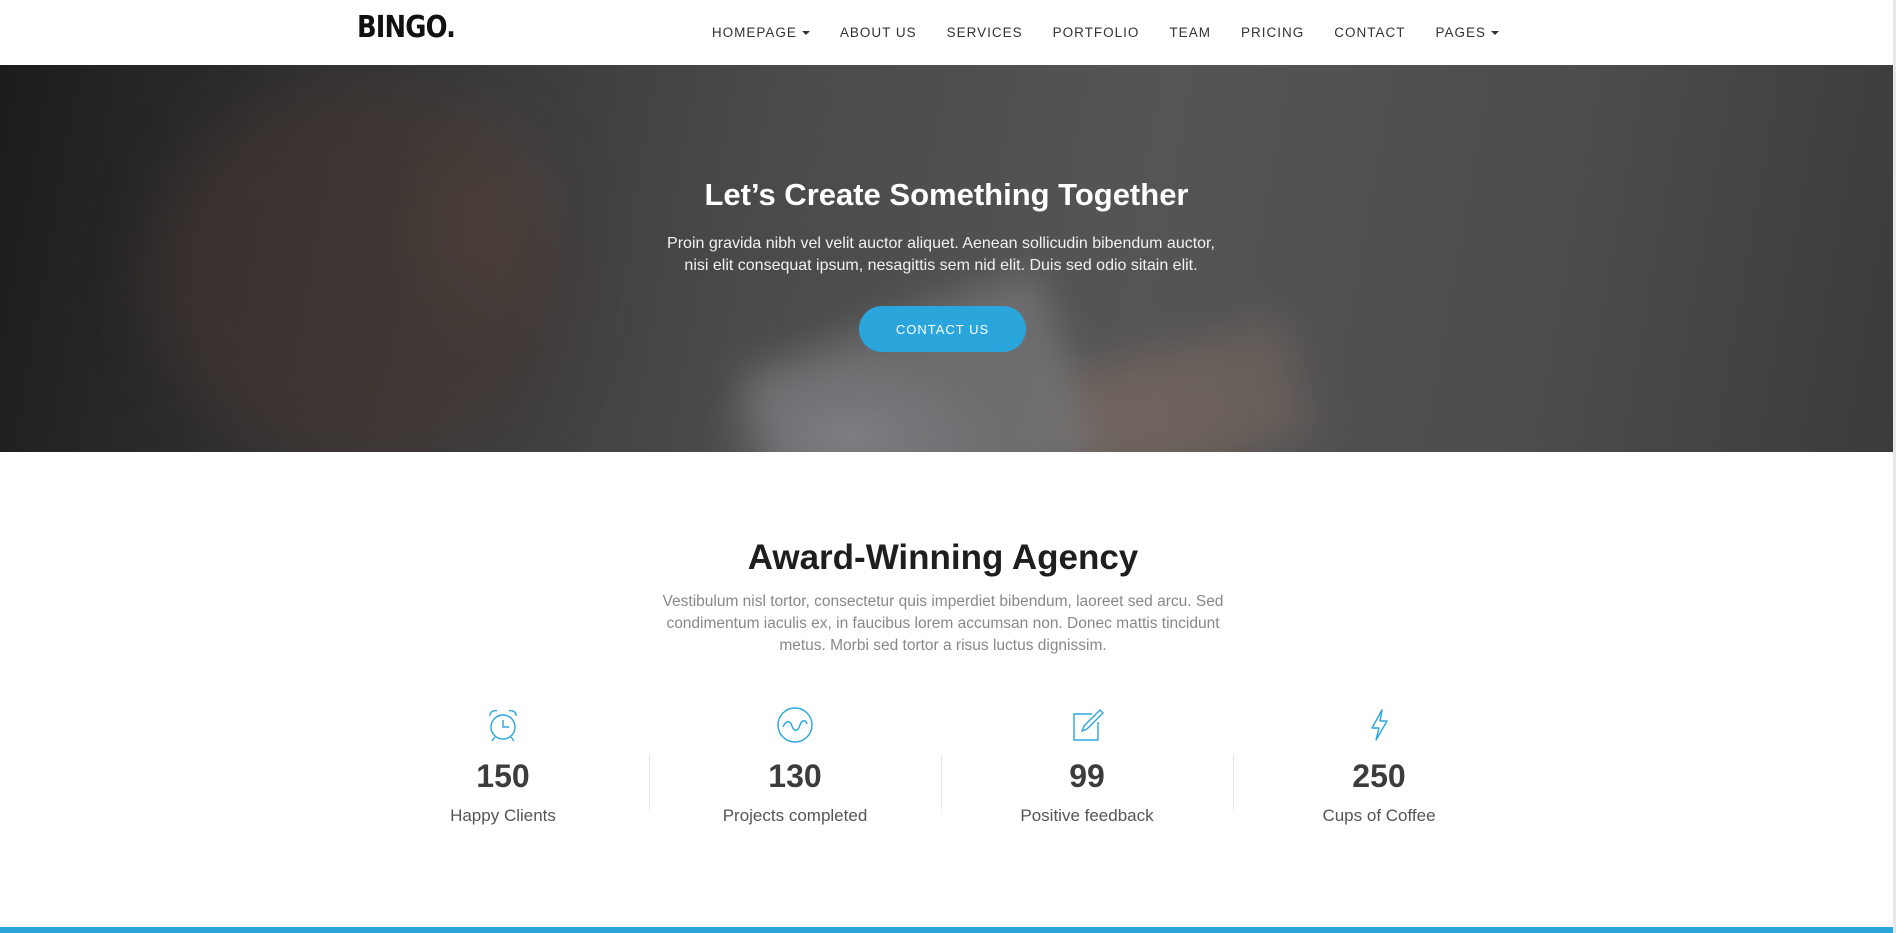 This screenshot has height=933, width=1896. I want to click on nav-item-label: HOMEPAGE, so click(754, 32).